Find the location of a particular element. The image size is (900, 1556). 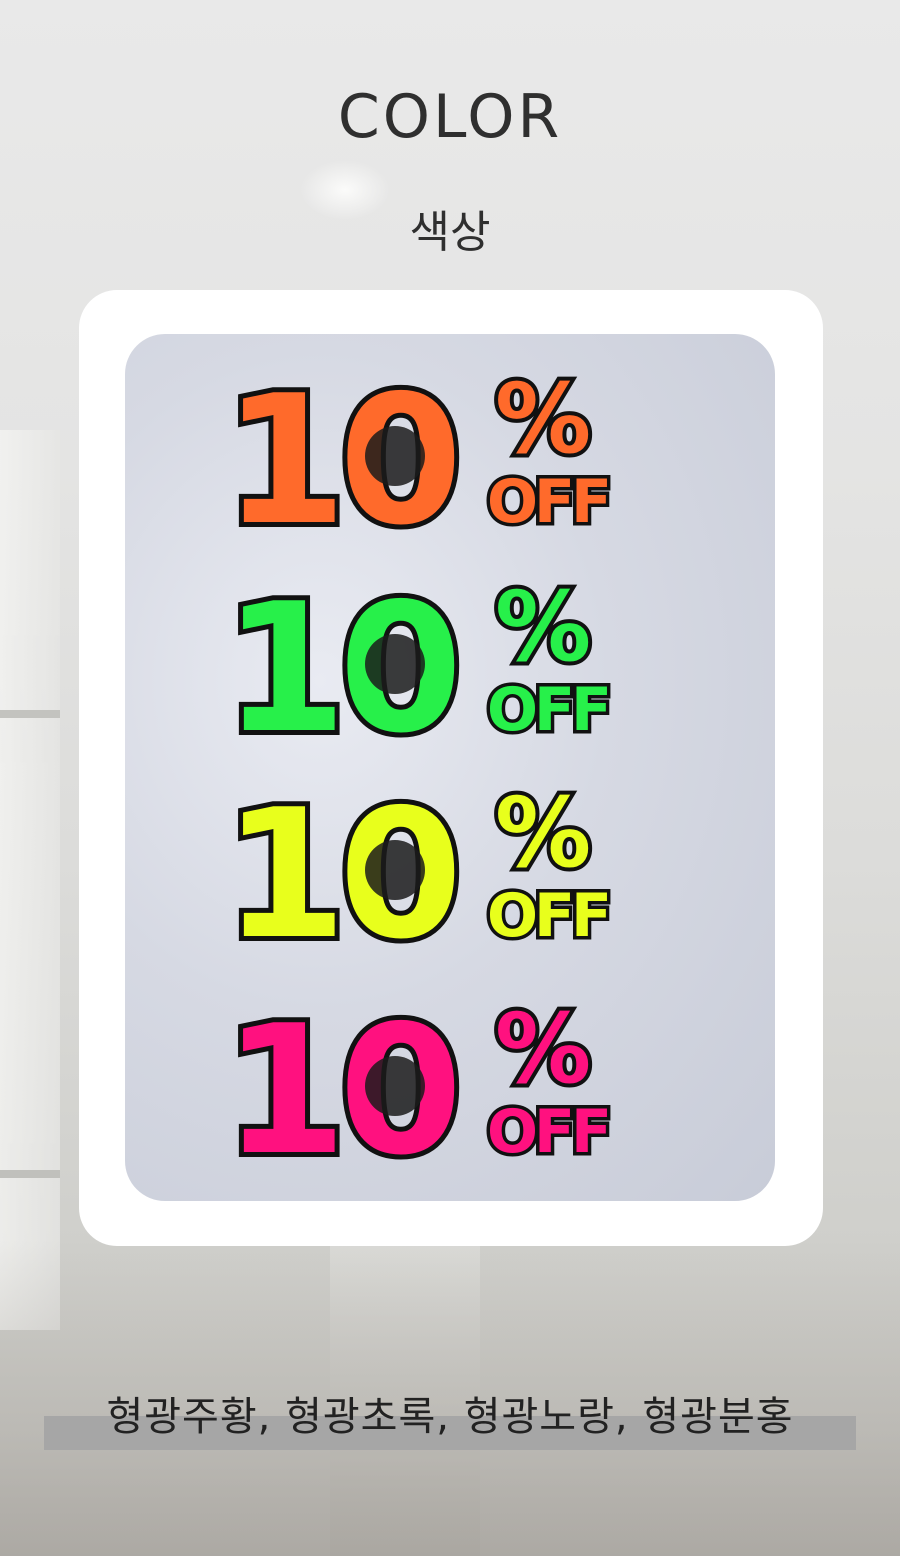

color-options-caption: 형광주황, 형광초록, 형광노랑, 형광분홍 is located at coordinates (450, 1417).